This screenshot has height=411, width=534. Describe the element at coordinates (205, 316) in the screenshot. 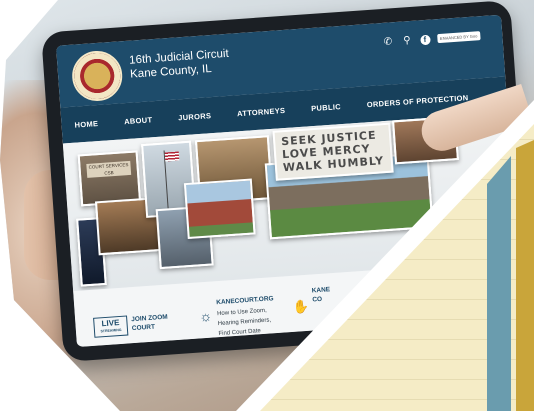

I see `lightbulb-icon: ☼` at that location.